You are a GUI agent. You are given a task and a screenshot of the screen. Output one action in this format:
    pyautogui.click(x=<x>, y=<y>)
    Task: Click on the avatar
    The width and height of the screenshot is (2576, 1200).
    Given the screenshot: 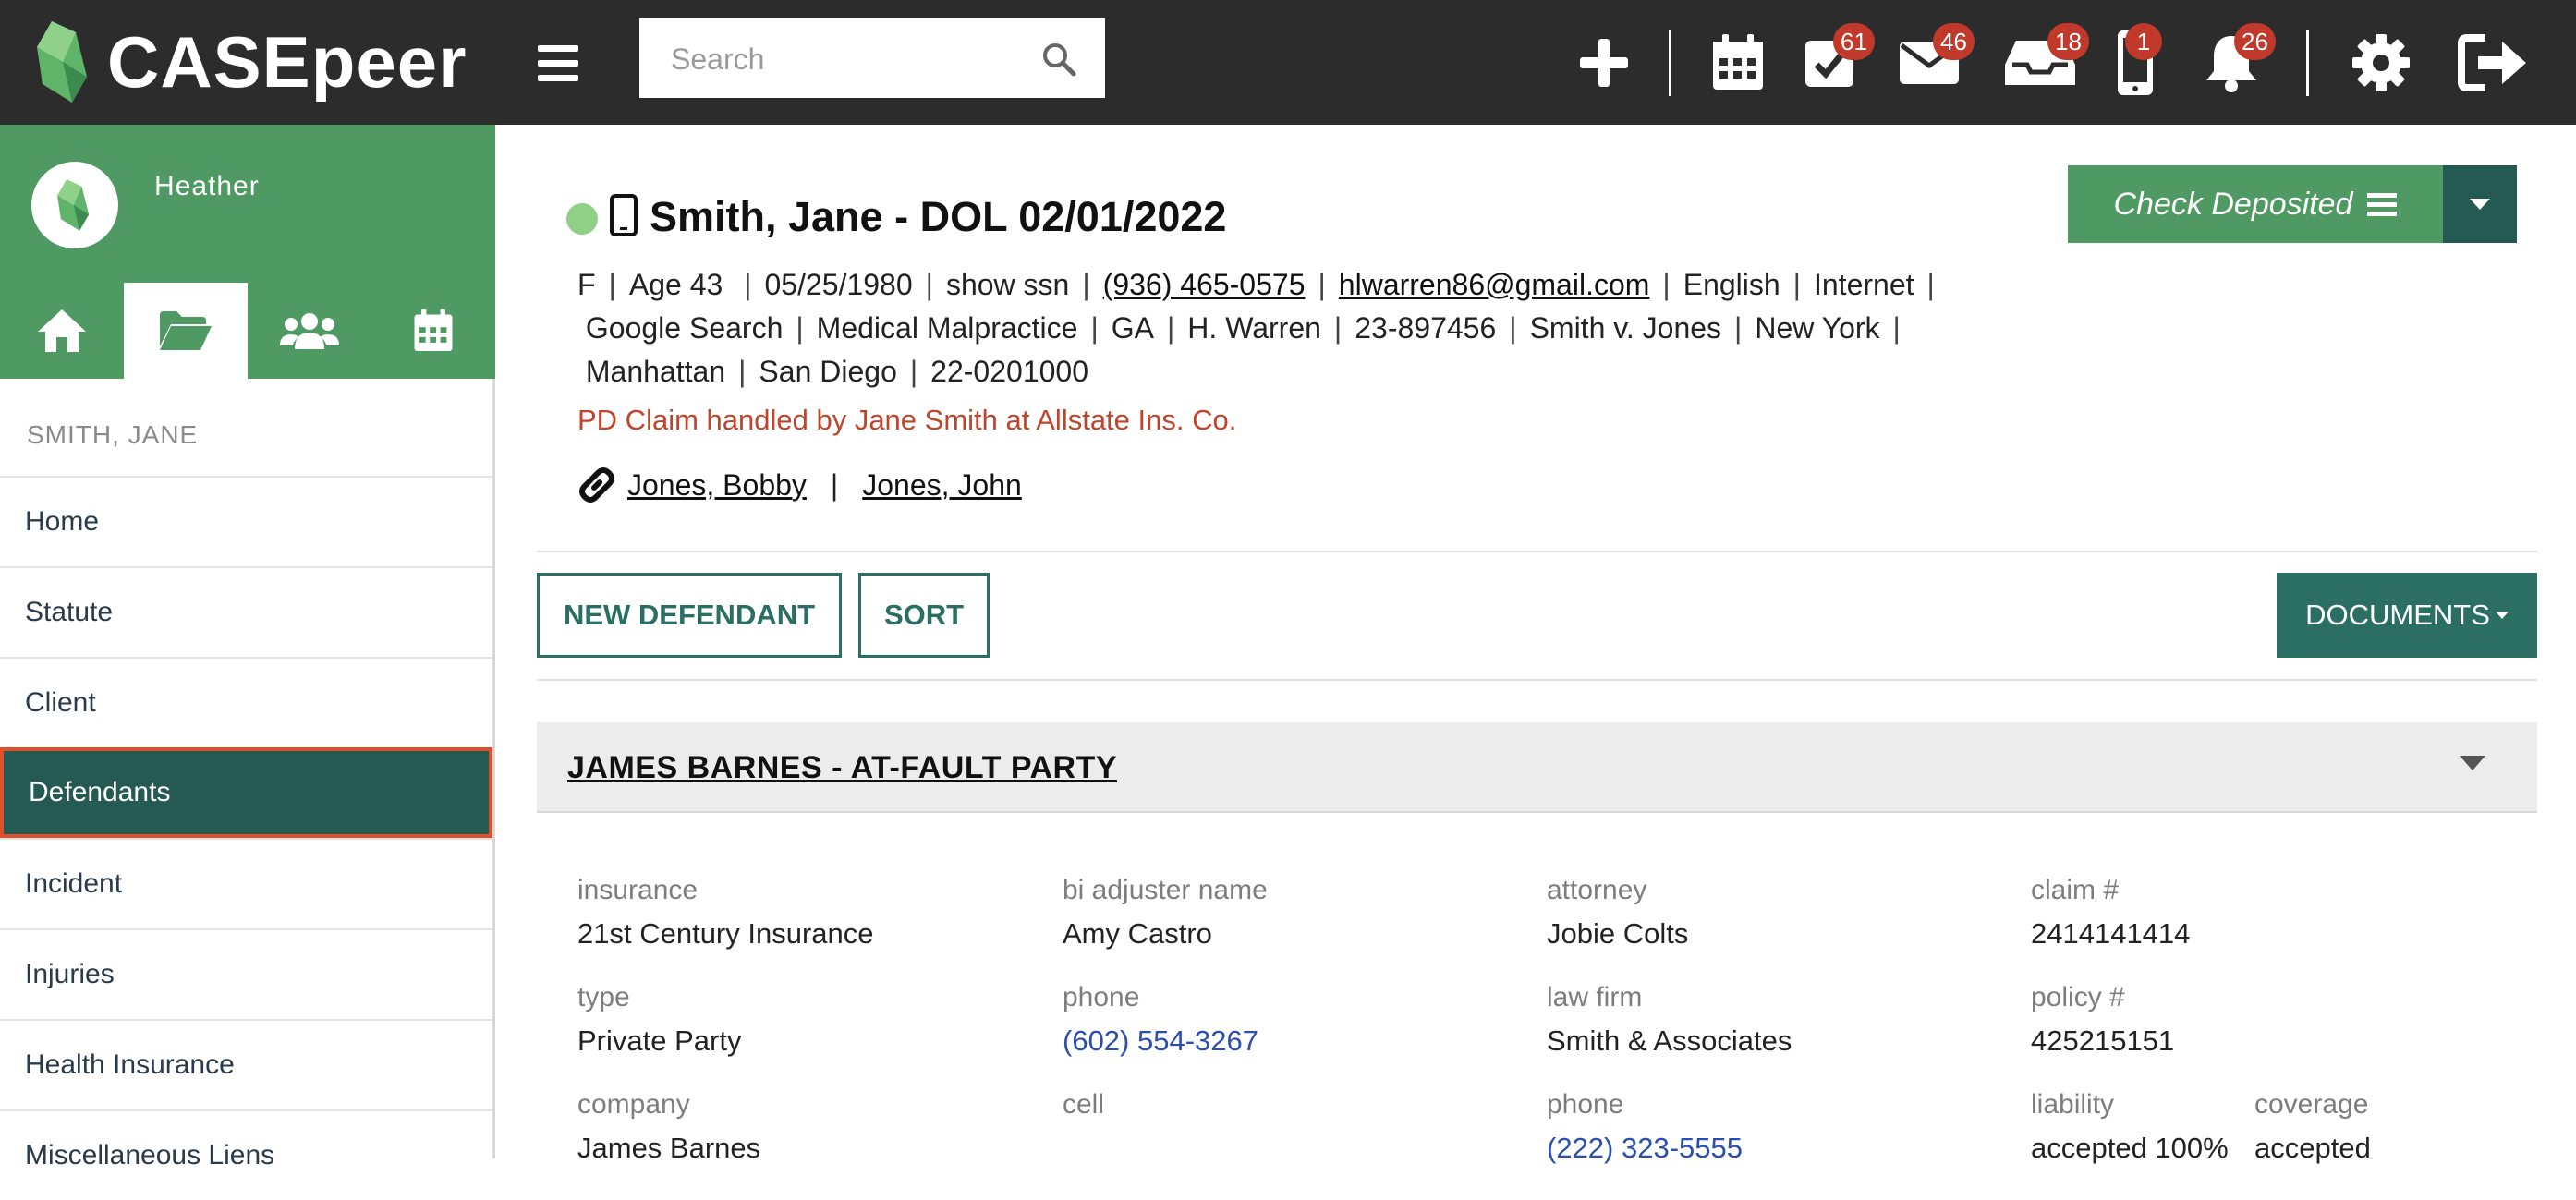 What is the action you would take?
    pyautogui.click(x=74, y=205)
    